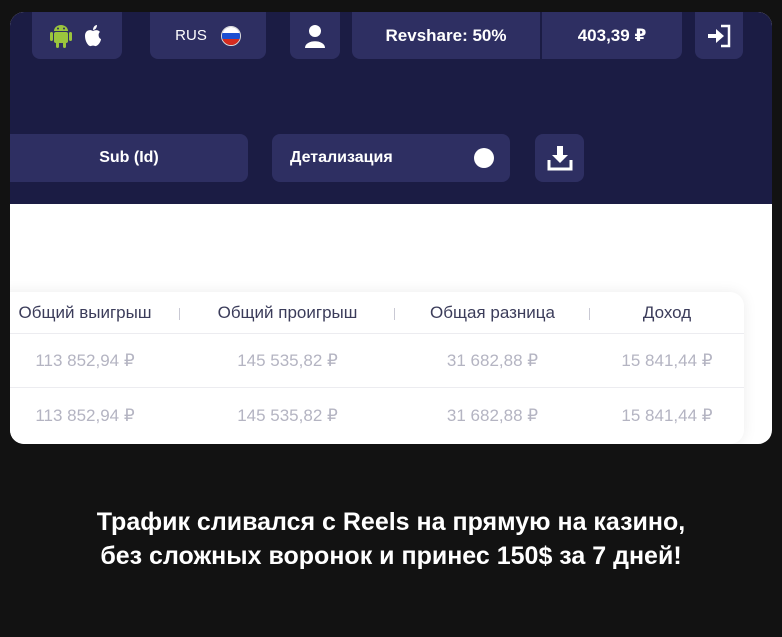  I want to click on revshare-badge: Revshare: 50%, so click(446, 35).